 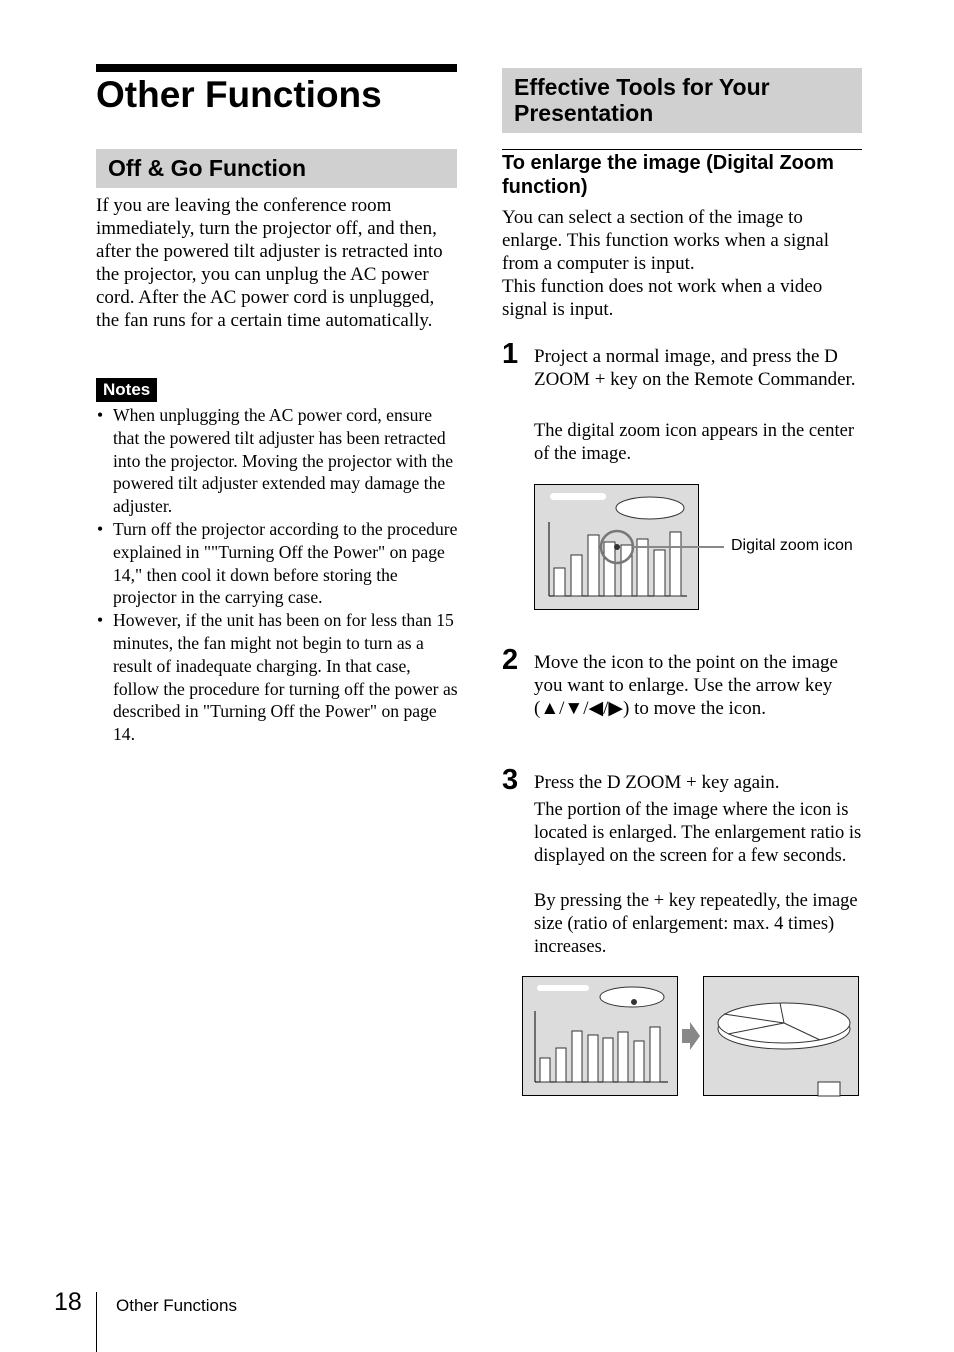 I want to click on digital-zoom-callout: Digital zoom icon, so click(x=792, y=545).